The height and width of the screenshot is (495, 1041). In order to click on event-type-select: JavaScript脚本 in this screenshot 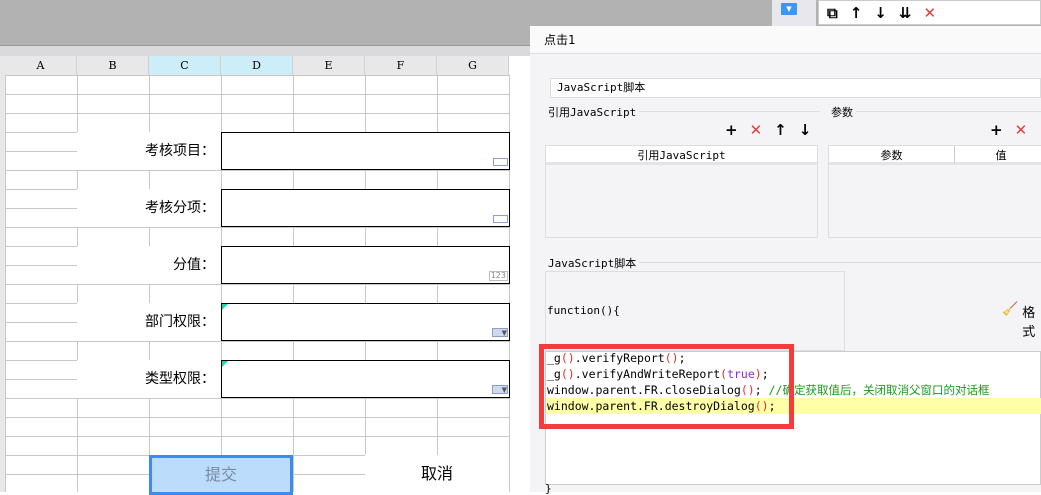, I will do `click(795, 88)`.